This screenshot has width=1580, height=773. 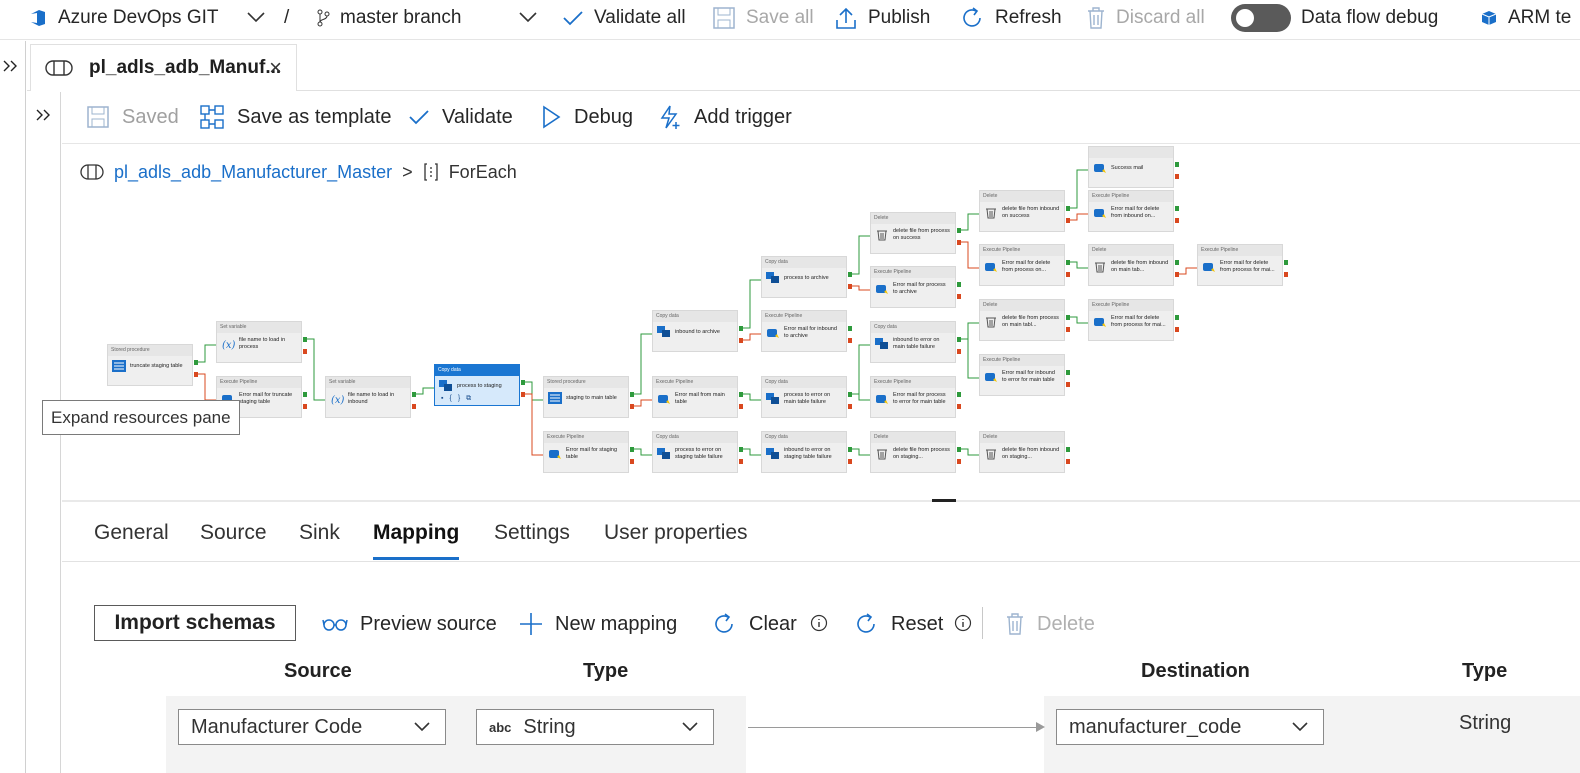 What do you see at coordinates (1010, 18) in the screenshot?
I see `refresh-button: Refresh` at bounding box center [1010, 18].